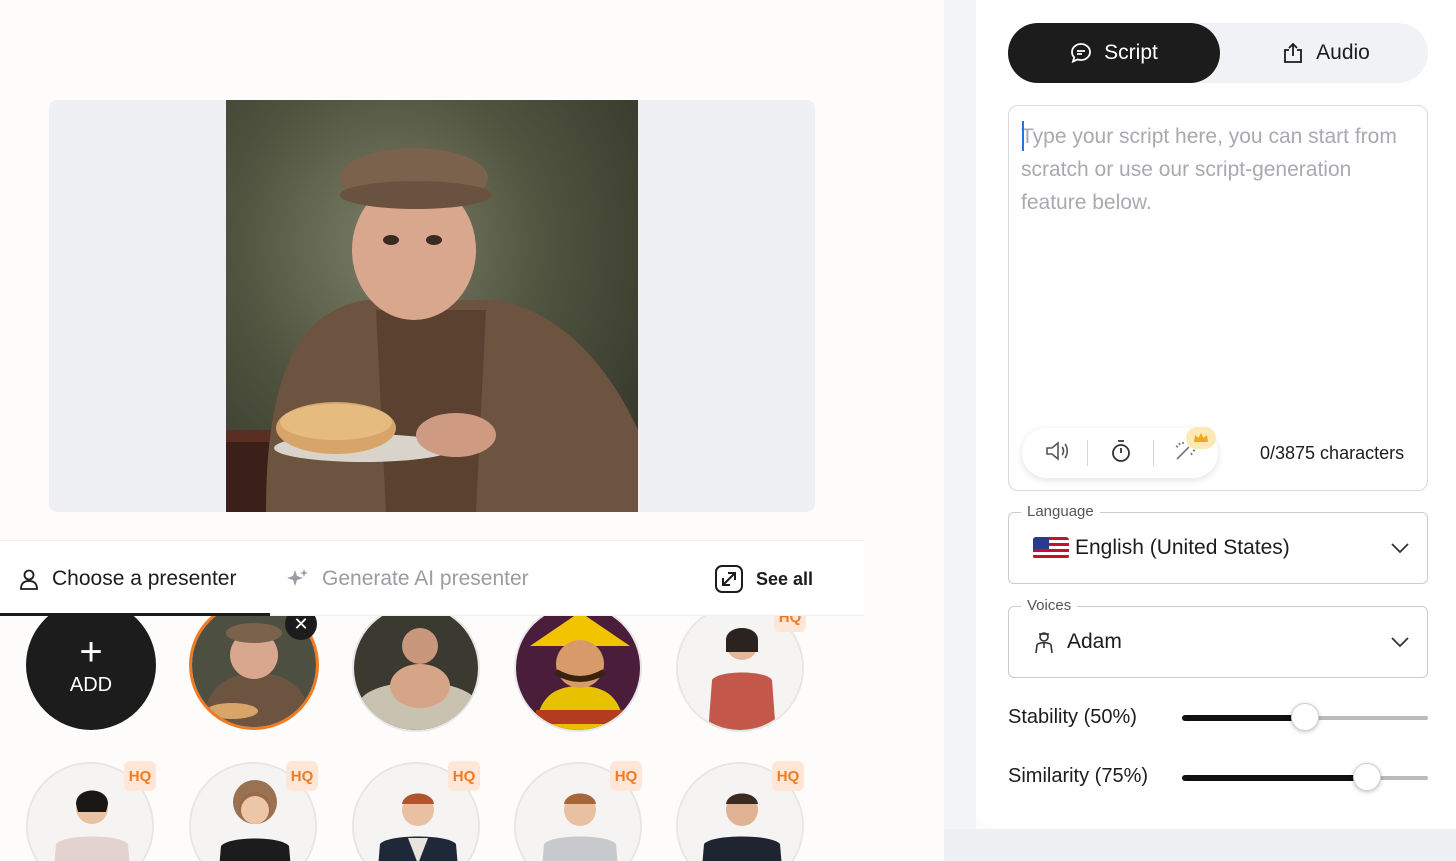  I want to click on text-cursor, so click(1023, 136).